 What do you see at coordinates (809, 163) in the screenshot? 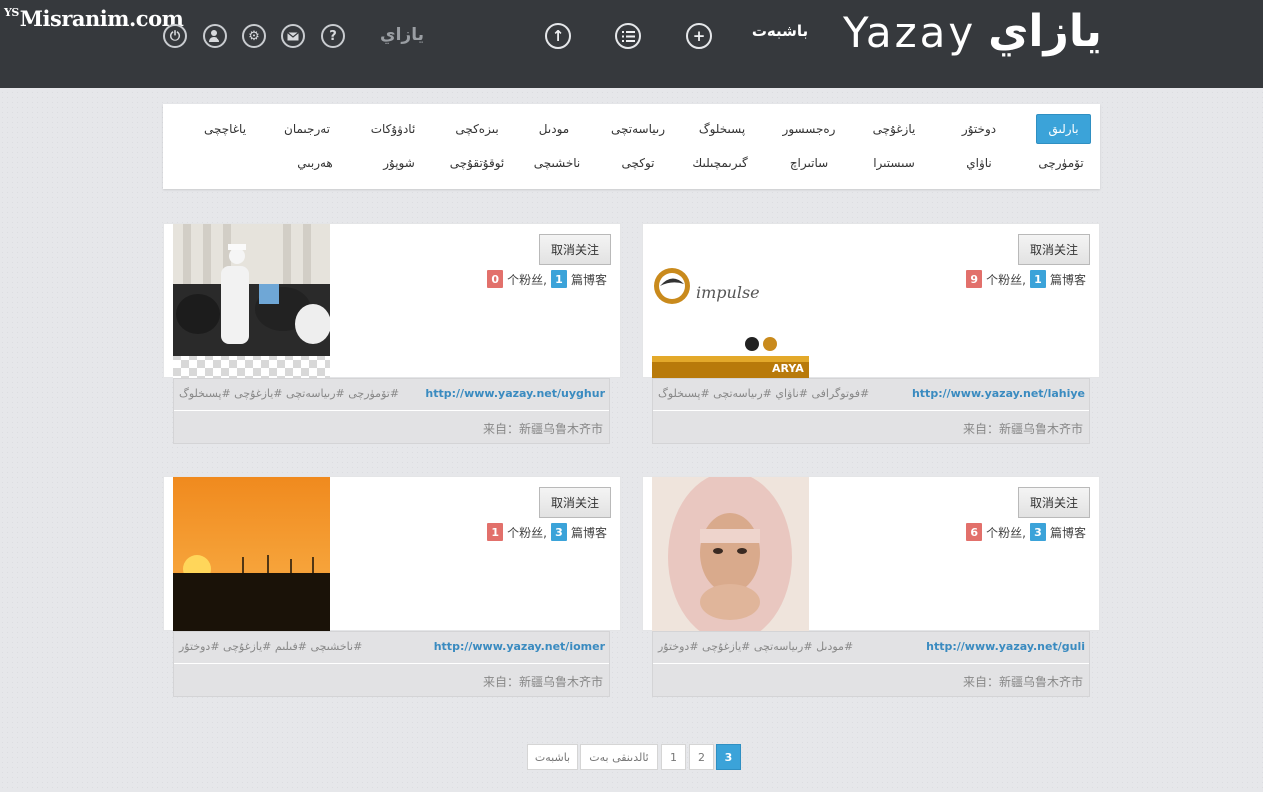
I see `category-item: ساتىراچ` at bounding box center [809, 163].